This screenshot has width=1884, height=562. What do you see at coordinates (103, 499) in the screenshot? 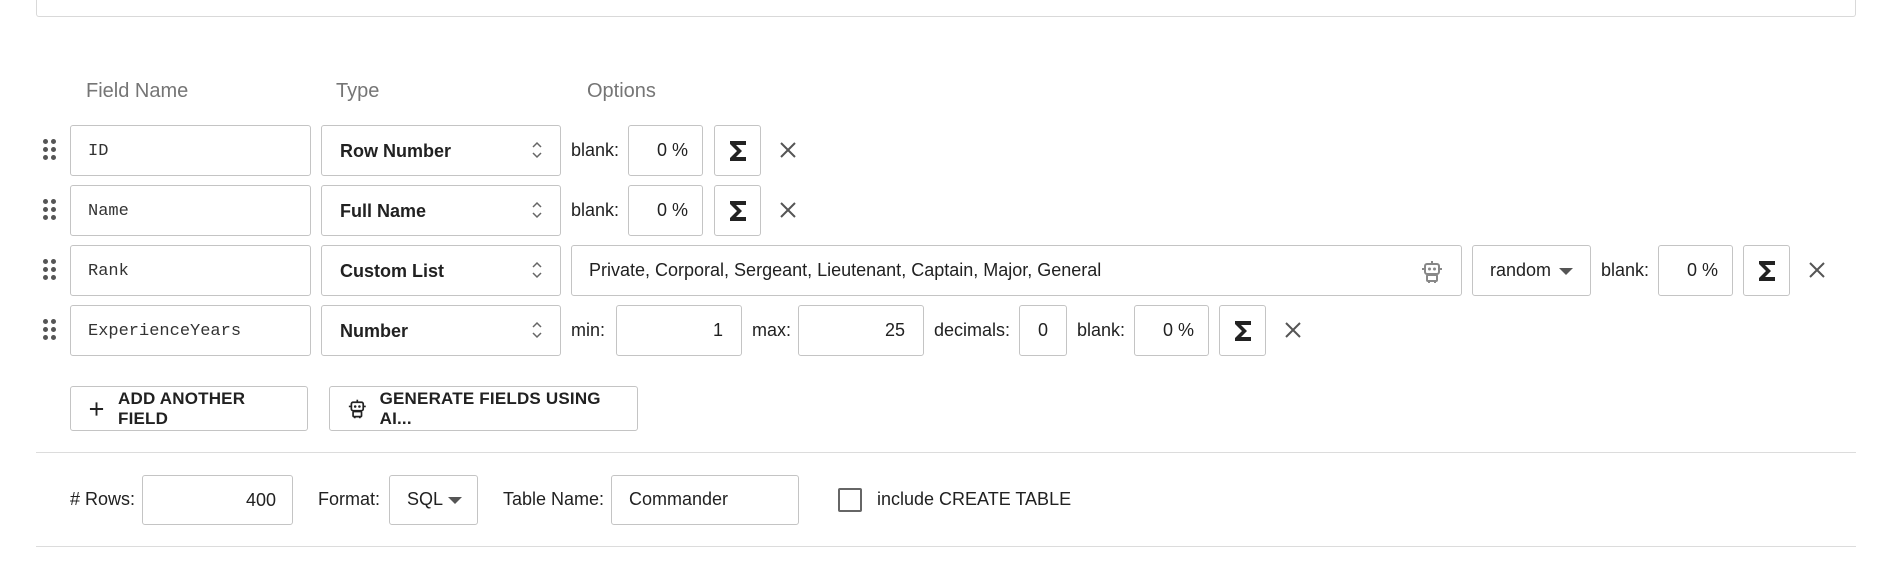
I see `rows-label: # Rows:` at bounding box center [103, 499].